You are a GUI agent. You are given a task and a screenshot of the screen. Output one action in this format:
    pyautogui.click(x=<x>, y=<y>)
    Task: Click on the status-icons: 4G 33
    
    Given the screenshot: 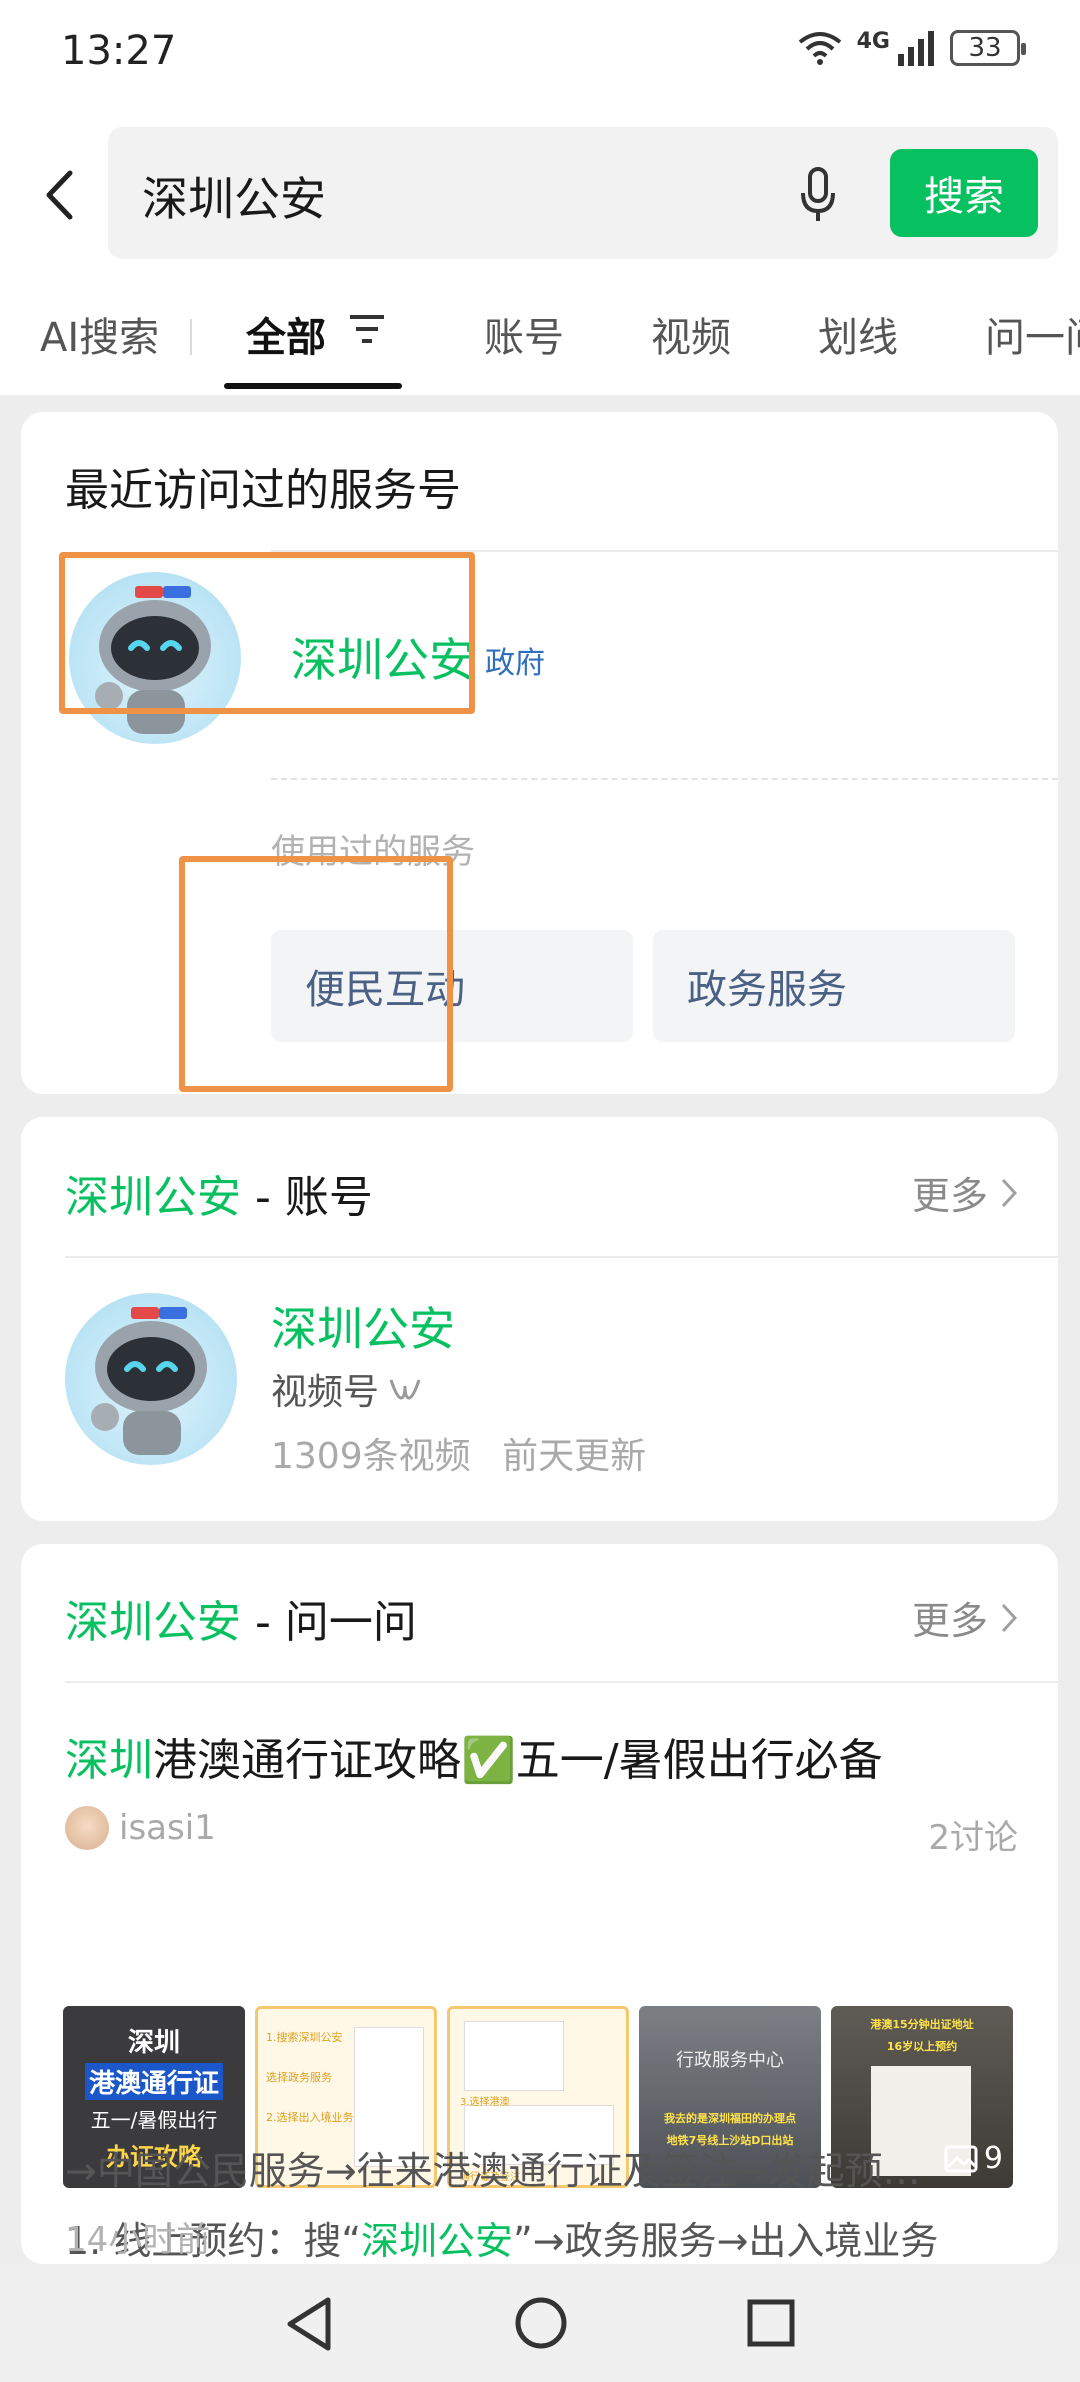 What is the action you would take?
    pyautogui.click(x=911, y=47)
    